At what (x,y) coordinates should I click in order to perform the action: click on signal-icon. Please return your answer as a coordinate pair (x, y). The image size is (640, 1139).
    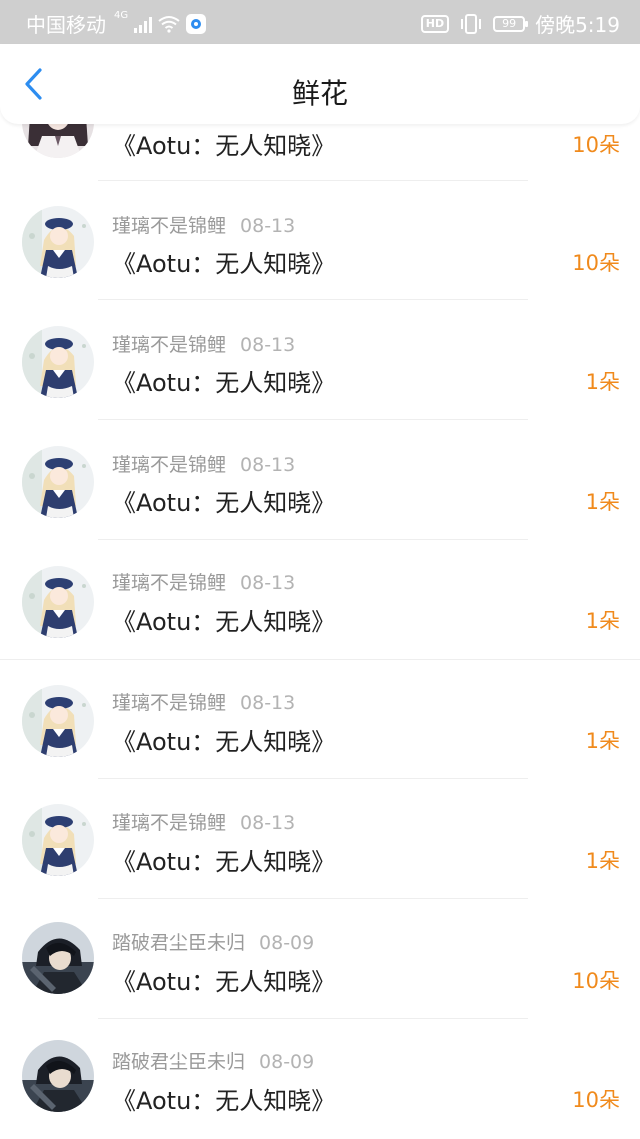
    Looking at the image, I should click on (143, 24).